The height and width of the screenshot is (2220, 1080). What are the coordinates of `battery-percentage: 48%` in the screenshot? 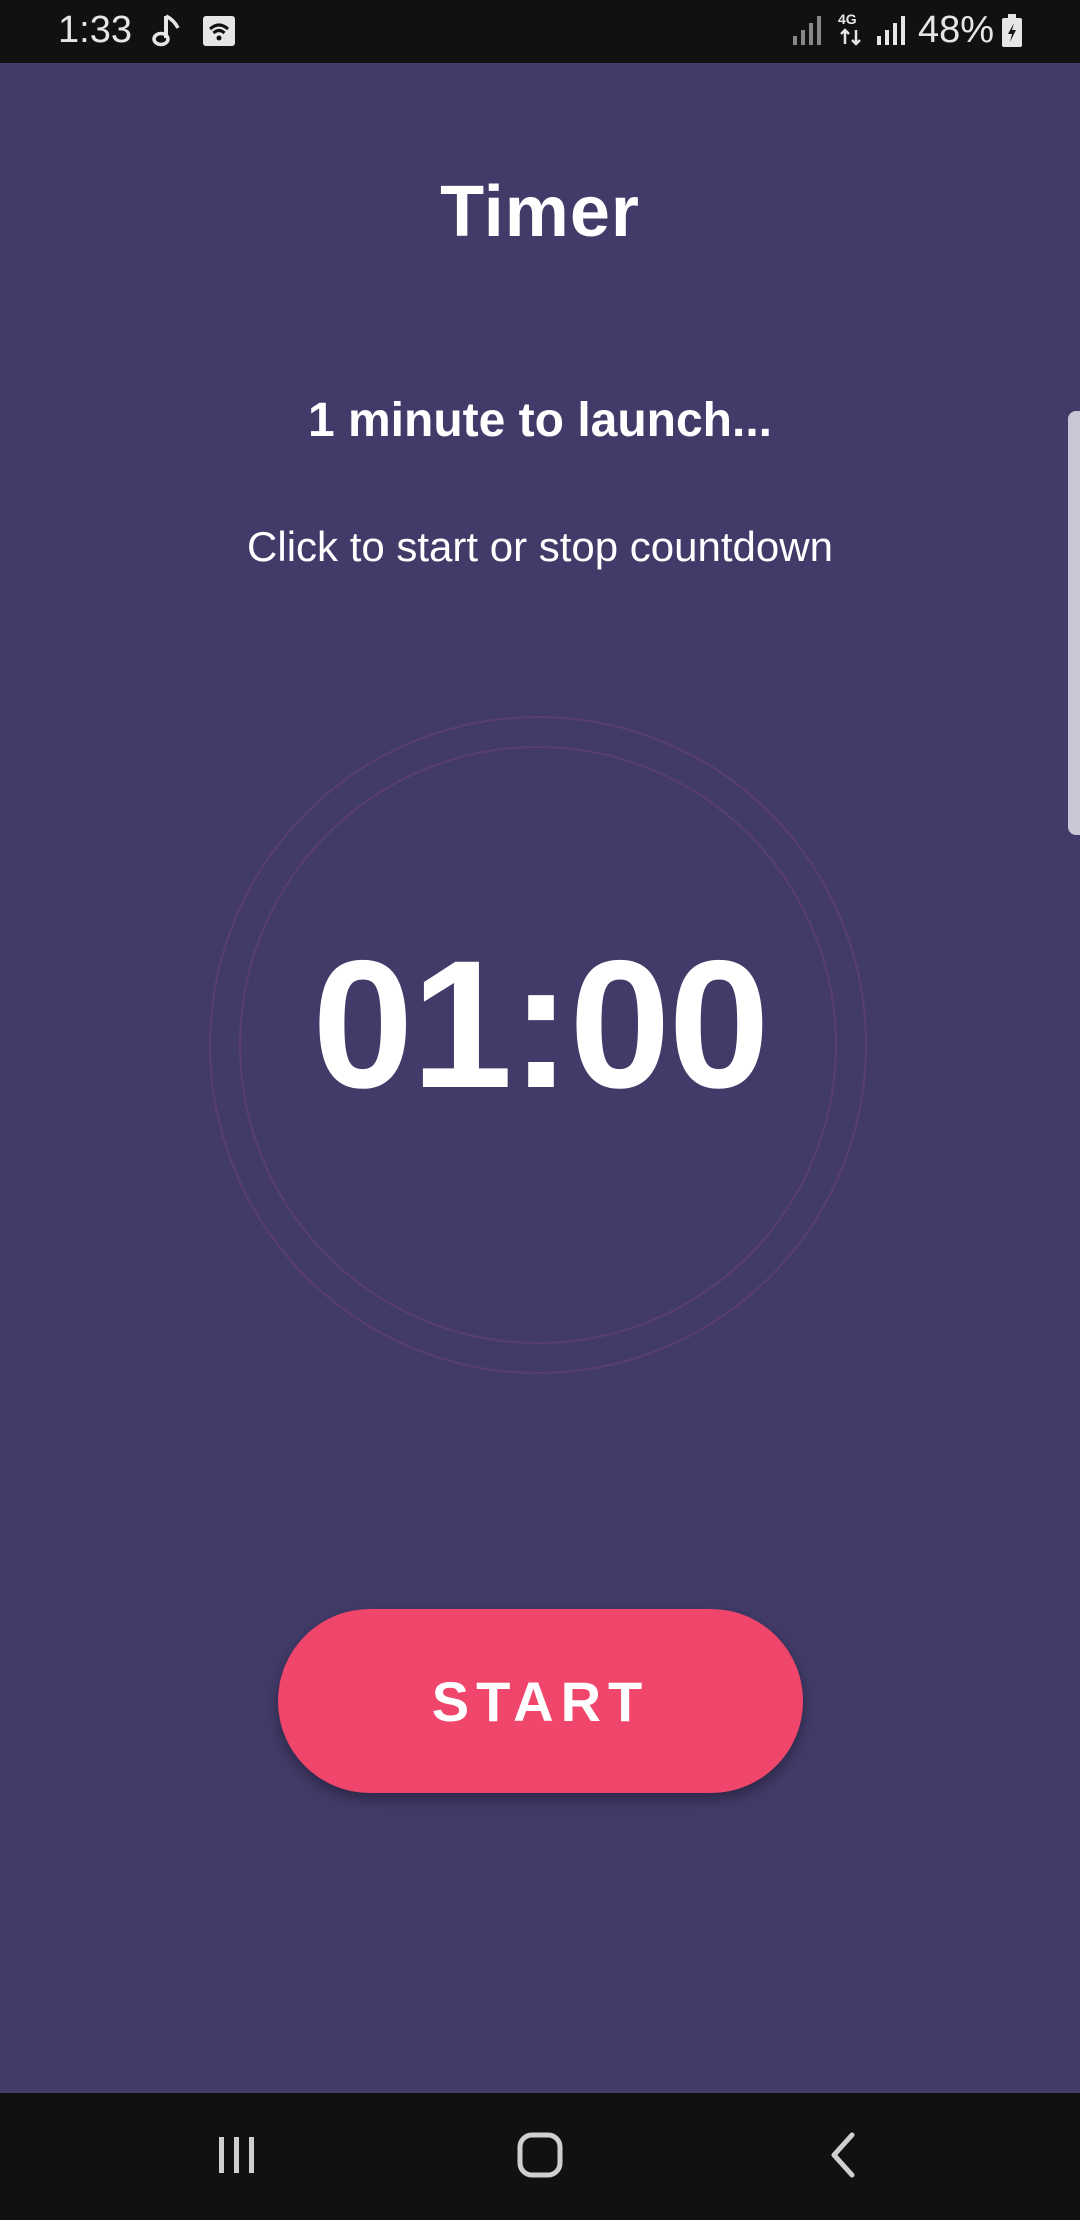 It's located at (956, 30).